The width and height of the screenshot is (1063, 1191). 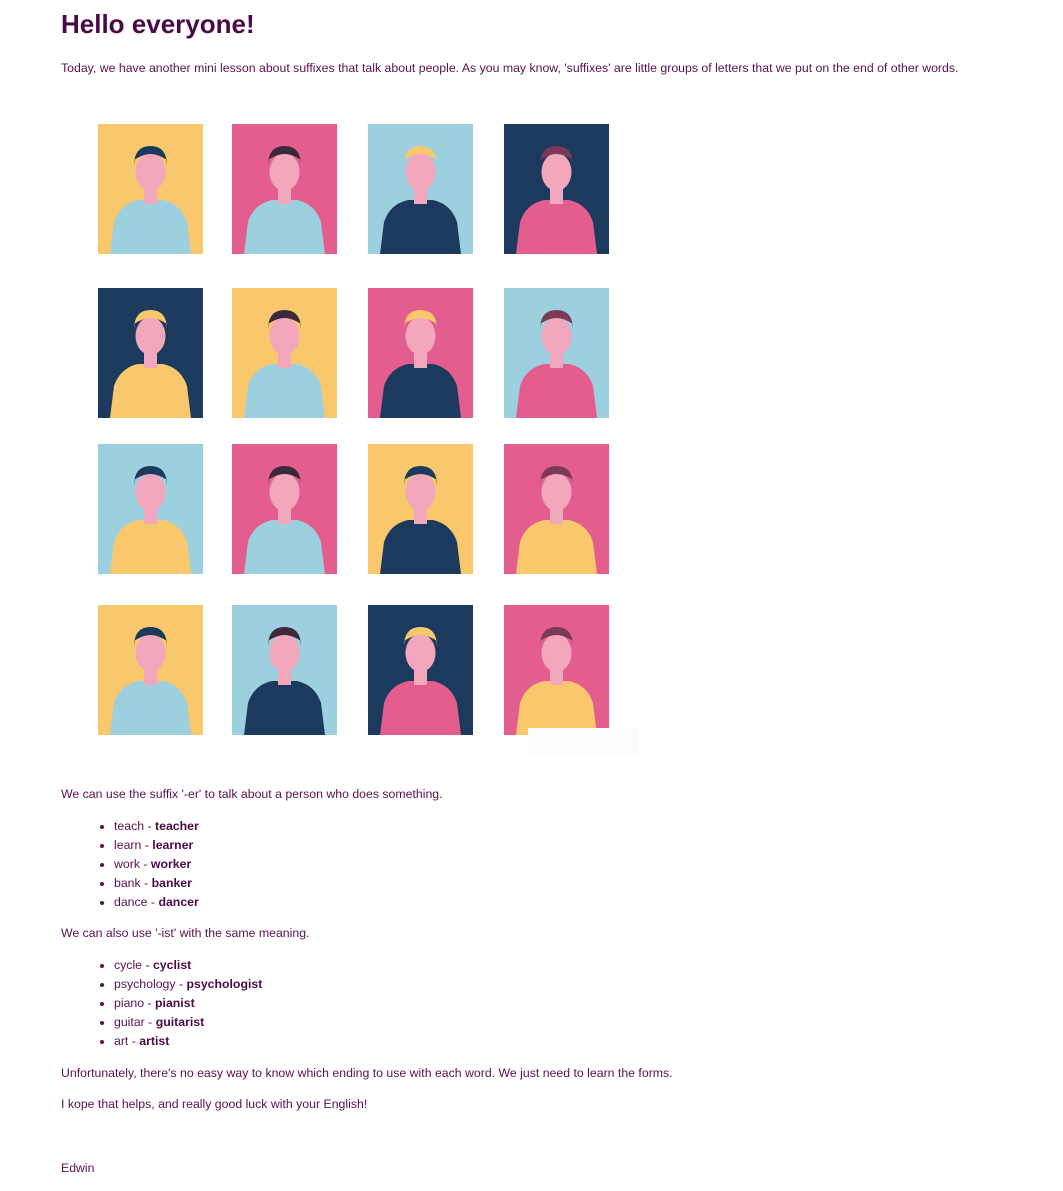 What do you see at coordinates (583, 741) in the screenshot?
I see `image-shadow` at bounding box center [583, 741].